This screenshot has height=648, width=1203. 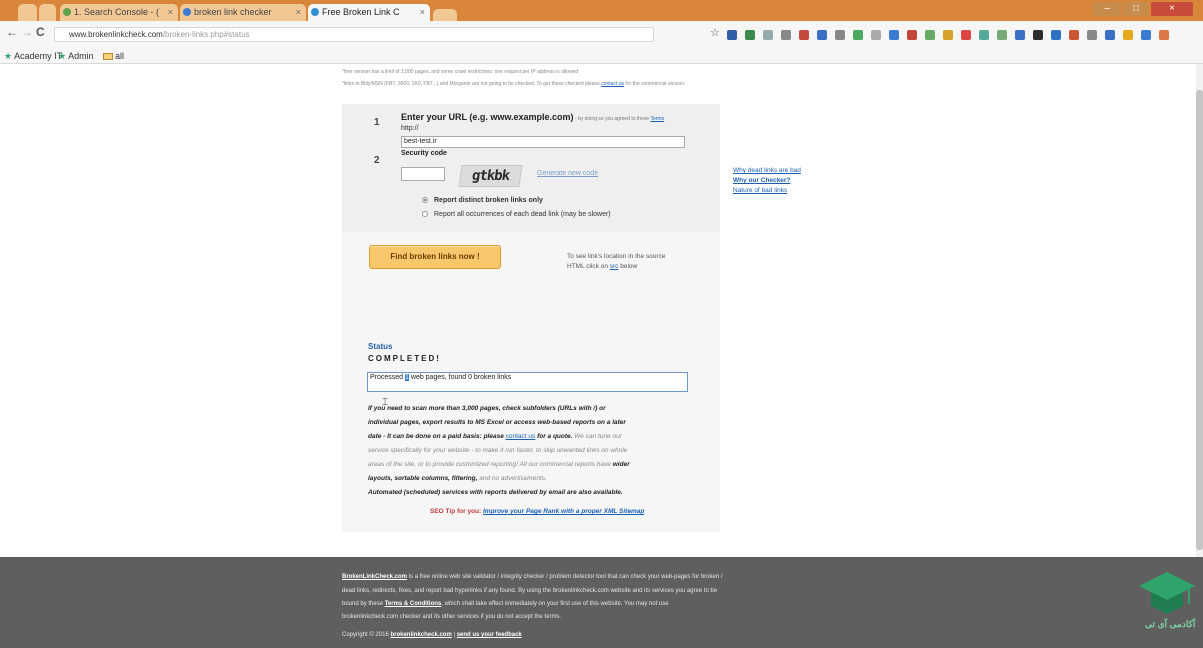 I want to click on tab-free-broken-link-checker: Free Broken Link C ×, so click(x=369, y=12).